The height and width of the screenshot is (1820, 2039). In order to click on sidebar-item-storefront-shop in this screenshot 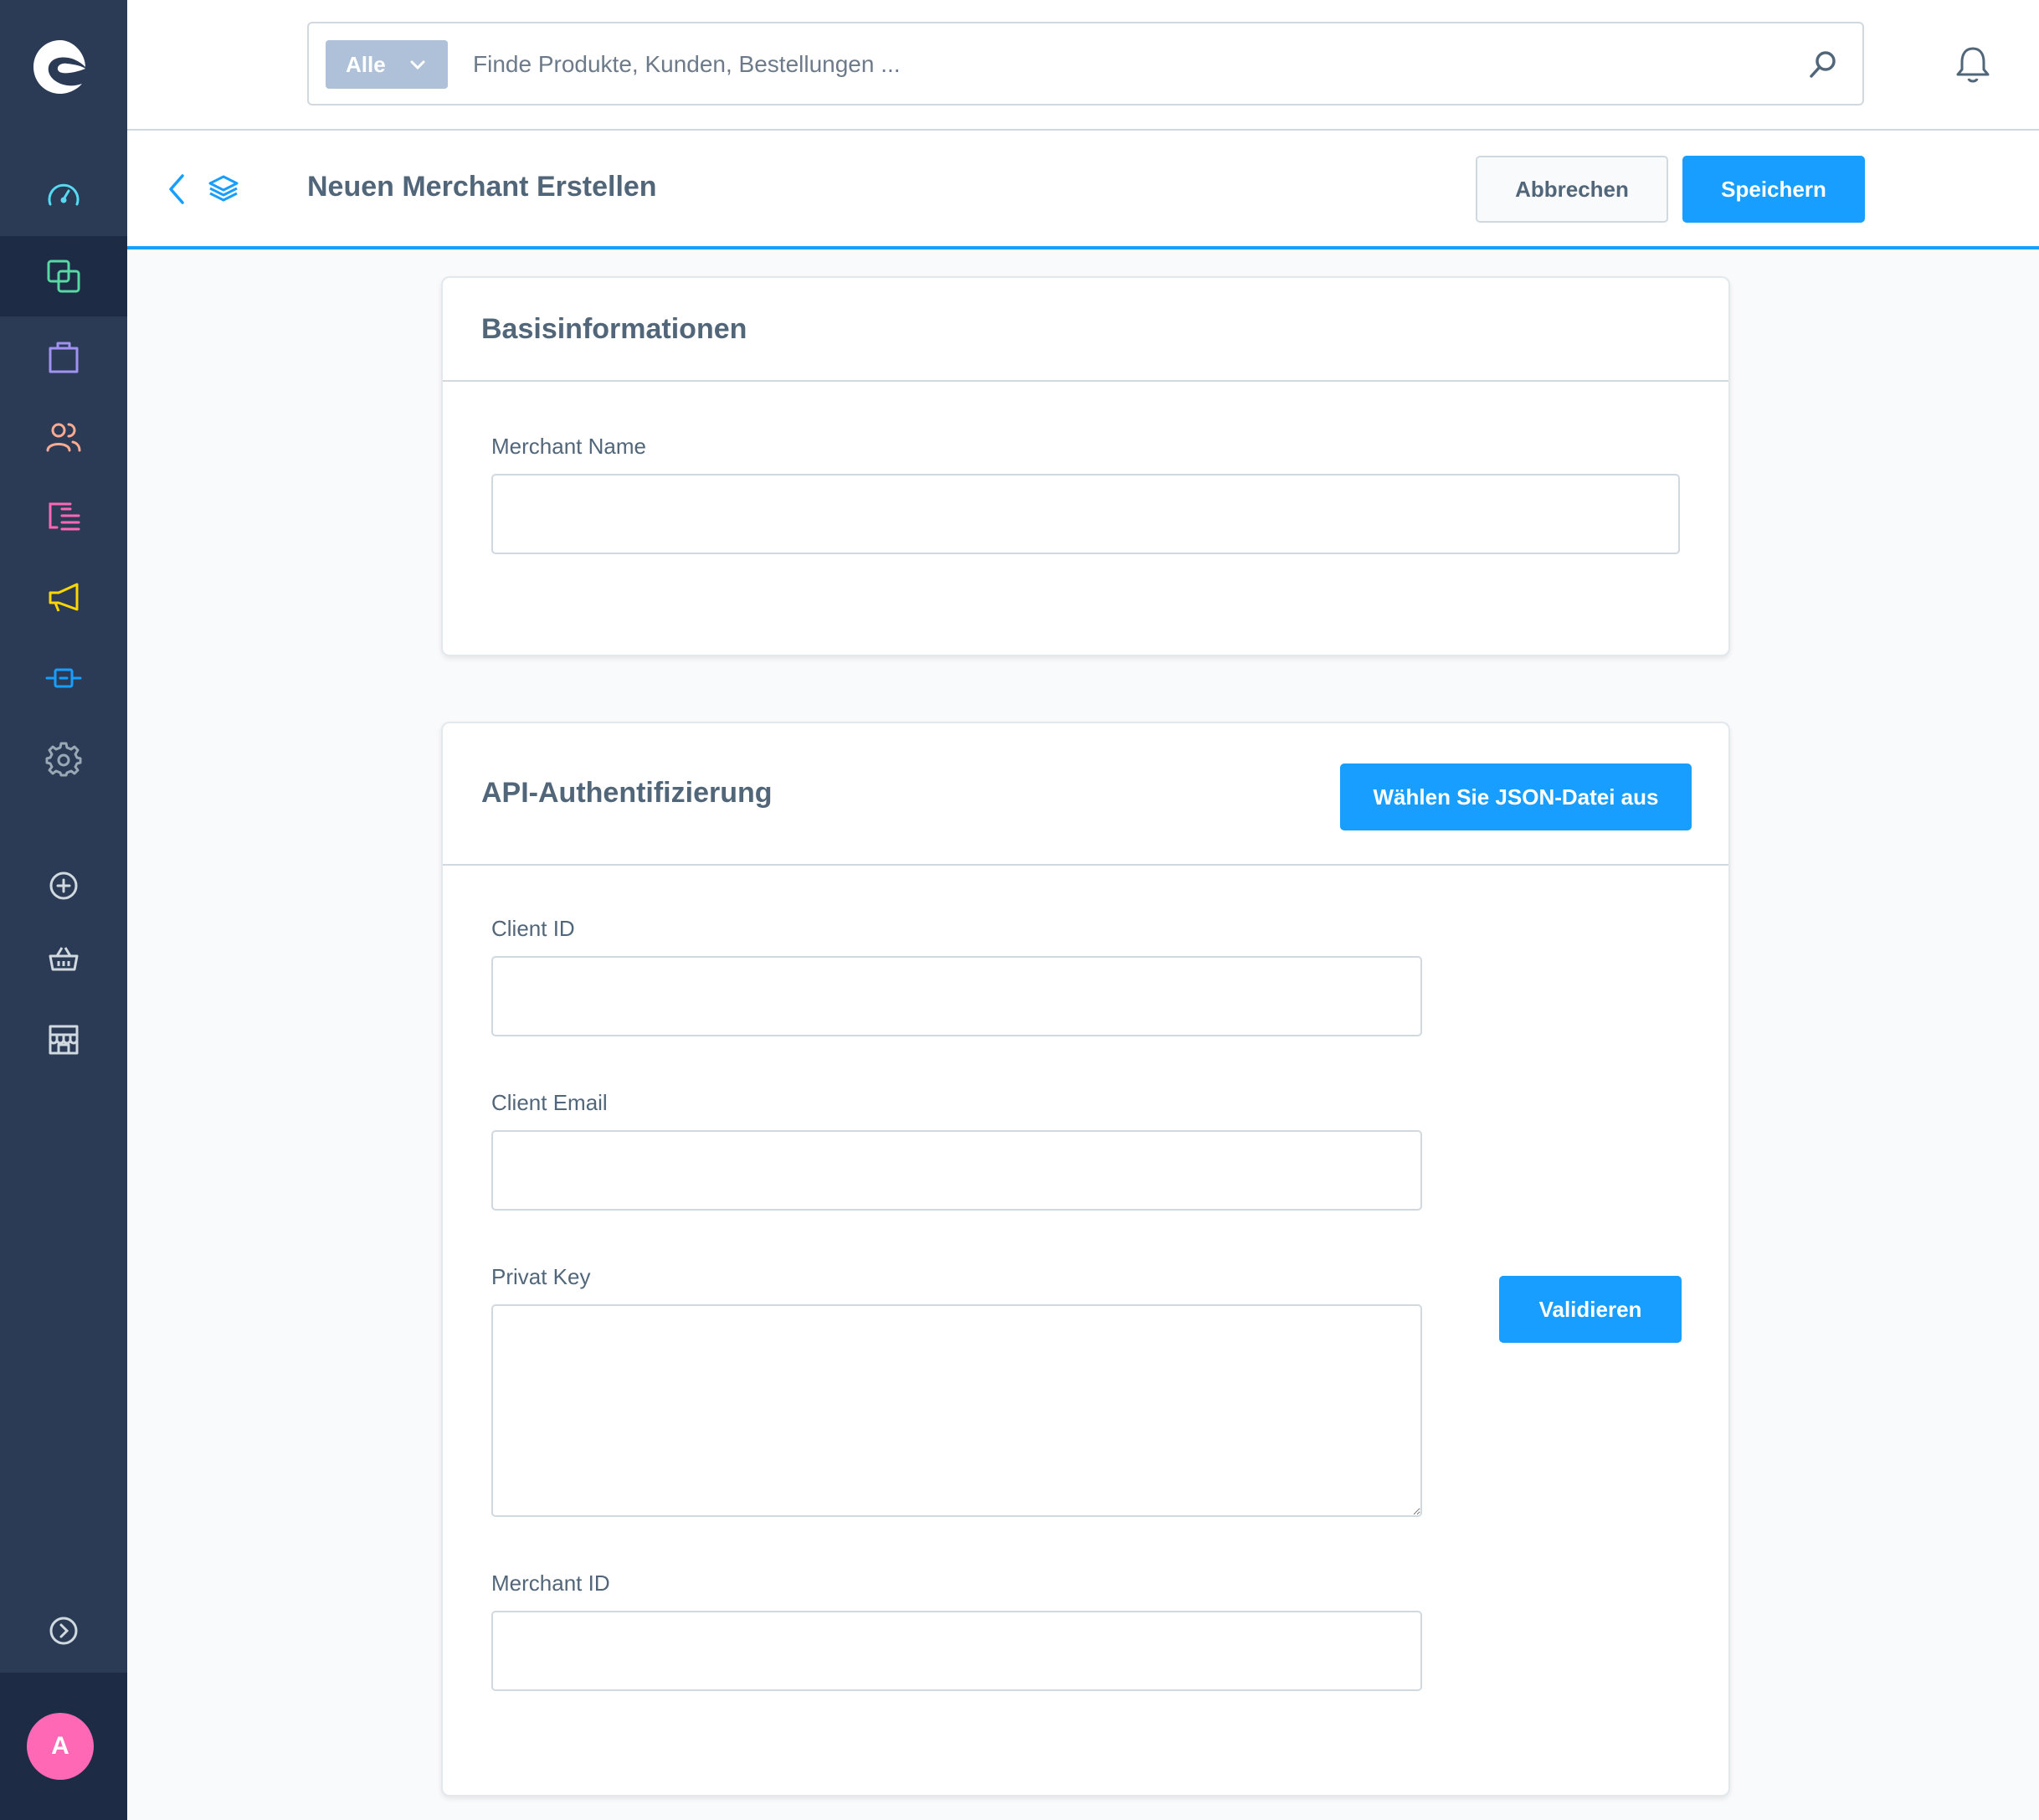, I will do `click(63, 1040)`.